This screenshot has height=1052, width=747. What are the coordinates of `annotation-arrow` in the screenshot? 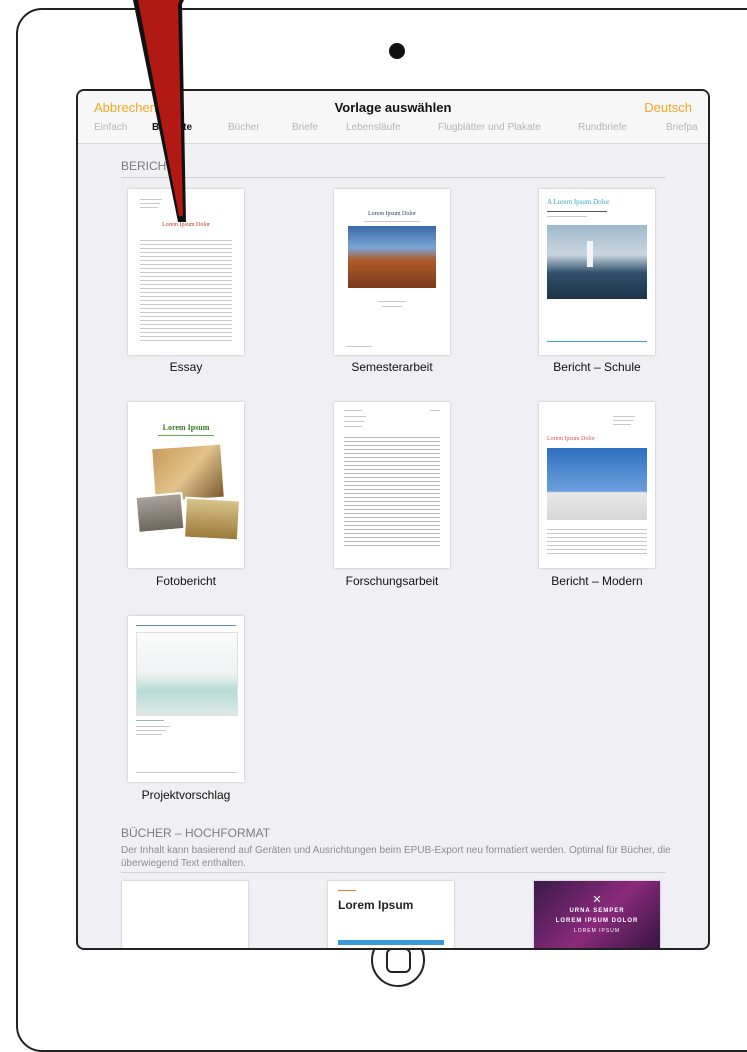 It's located at (159, 111).